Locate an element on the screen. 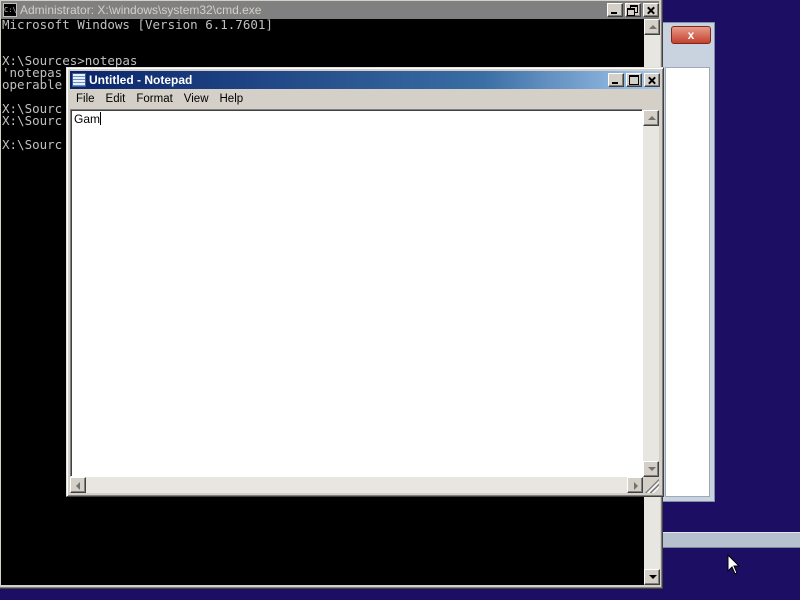 The width and height of the screenshot is (800, 600). cmd-close-button is located at coordinates (651, 10).